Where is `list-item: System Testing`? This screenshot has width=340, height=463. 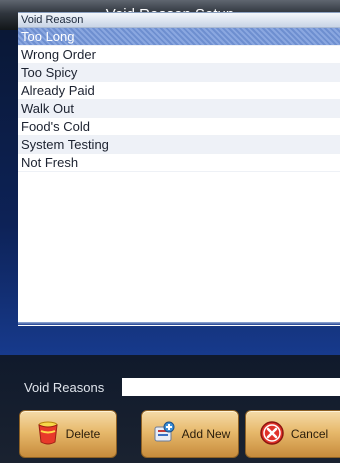 list-item: System Testing is located at coordinates (179, 145).